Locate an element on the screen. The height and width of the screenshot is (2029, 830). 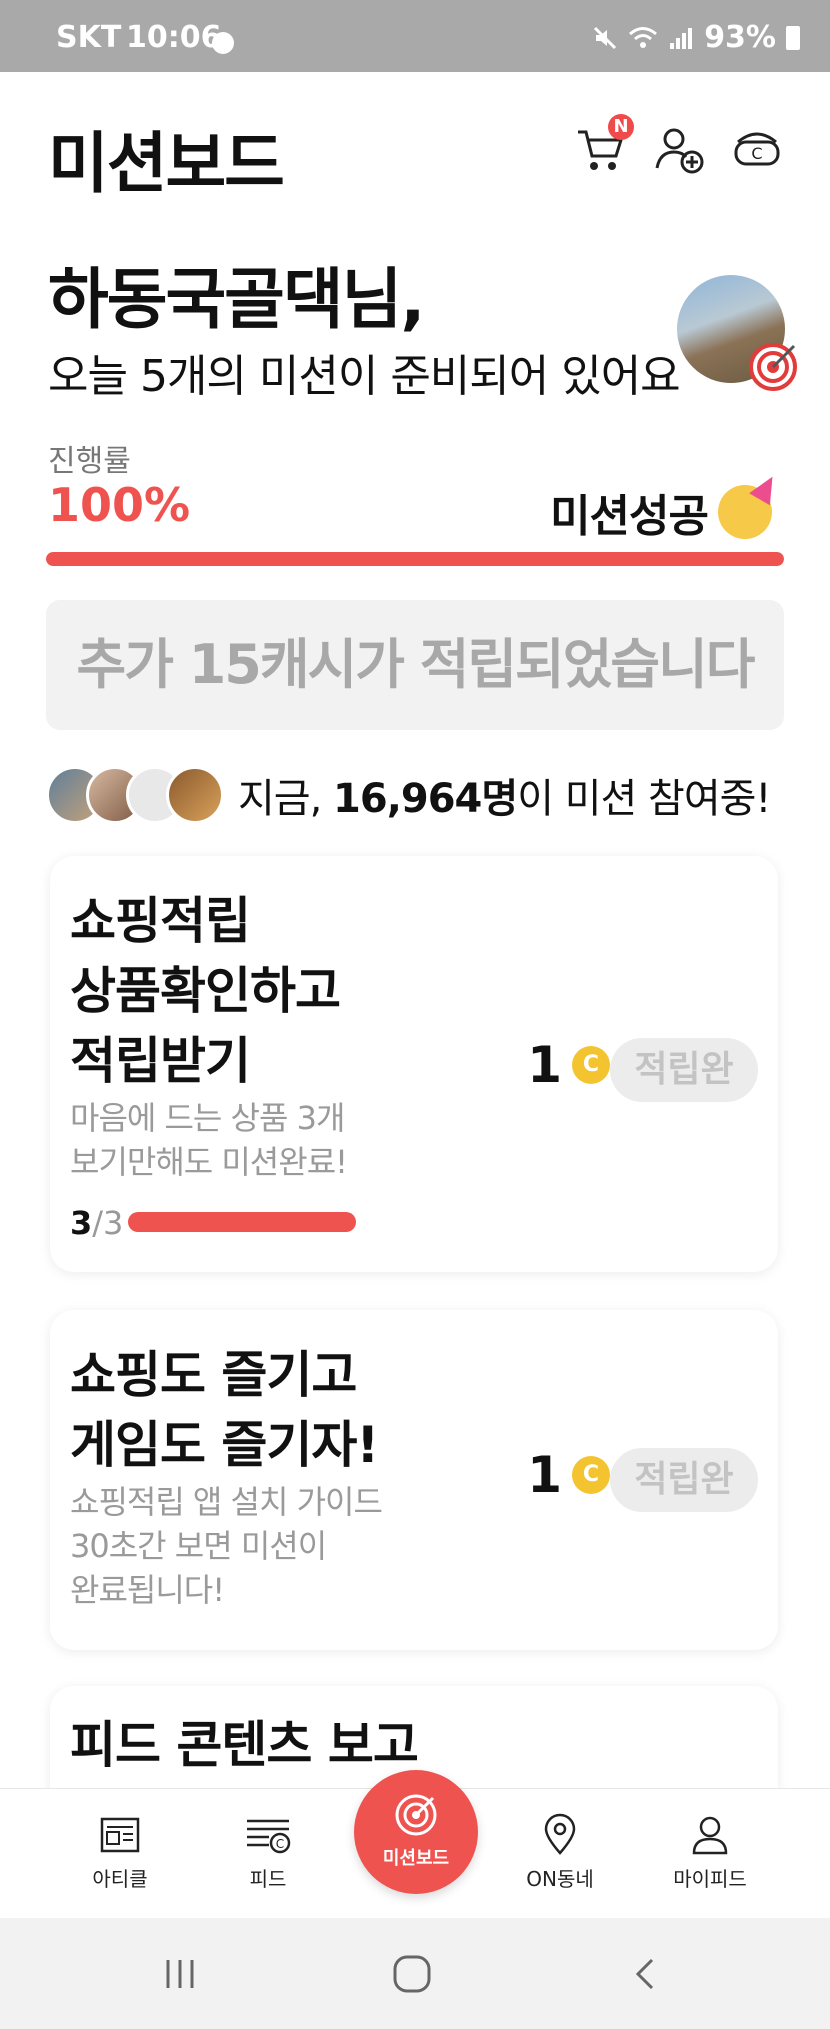
nav-label: 미션보드 is located at coordinates (416, 1858).